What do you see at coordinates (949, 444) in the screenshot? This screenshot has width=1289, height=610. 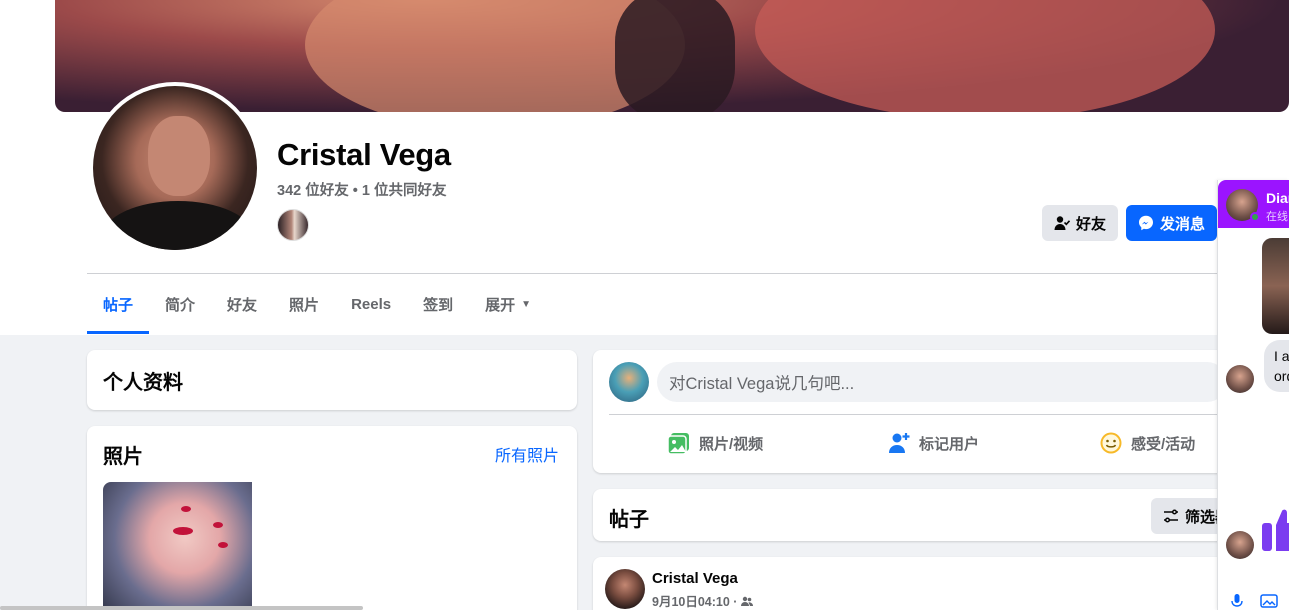 I see `tag-people-label: 标记用户` at bounding box center [949, 444].